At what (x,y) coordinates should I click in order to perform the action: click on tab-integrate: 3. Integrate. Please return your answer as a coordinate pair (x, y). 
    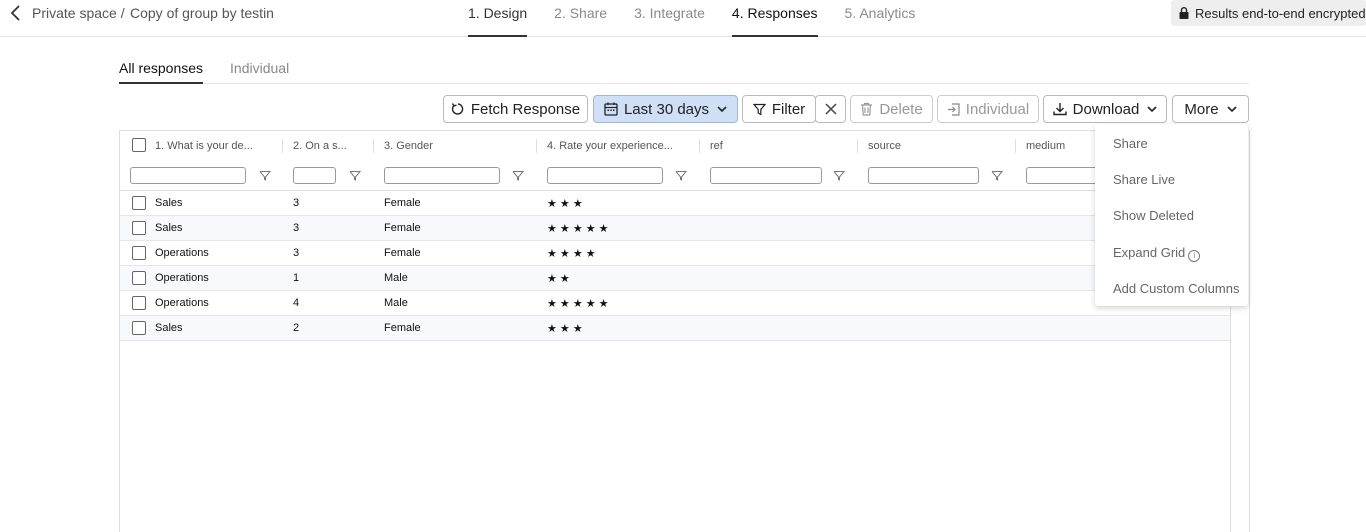
    Looking at the image, I should click on (669, 18).